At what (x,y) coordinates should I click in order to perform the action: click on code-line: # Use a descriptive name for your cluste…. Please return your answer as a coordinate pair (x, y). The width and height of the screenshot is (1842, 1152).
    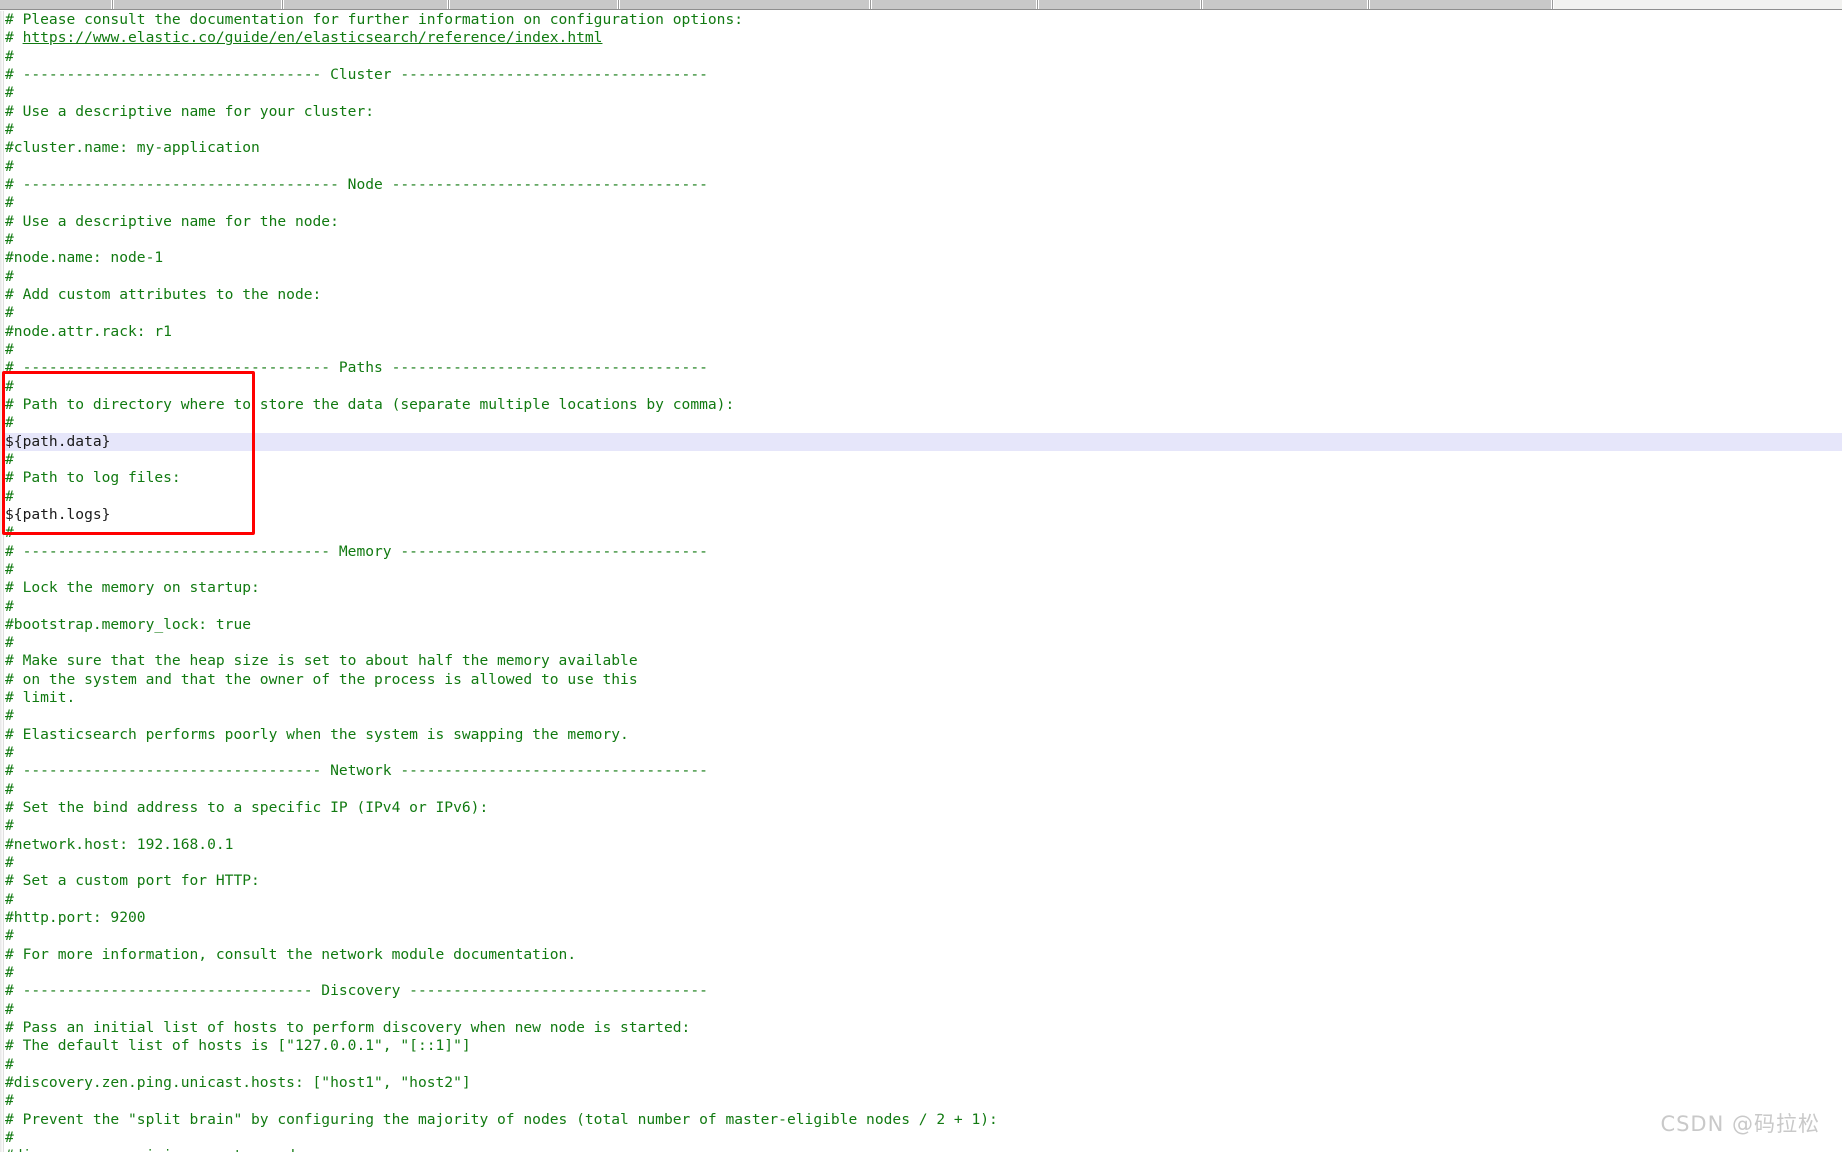
    Looking at the image, I should click on (923, 112).